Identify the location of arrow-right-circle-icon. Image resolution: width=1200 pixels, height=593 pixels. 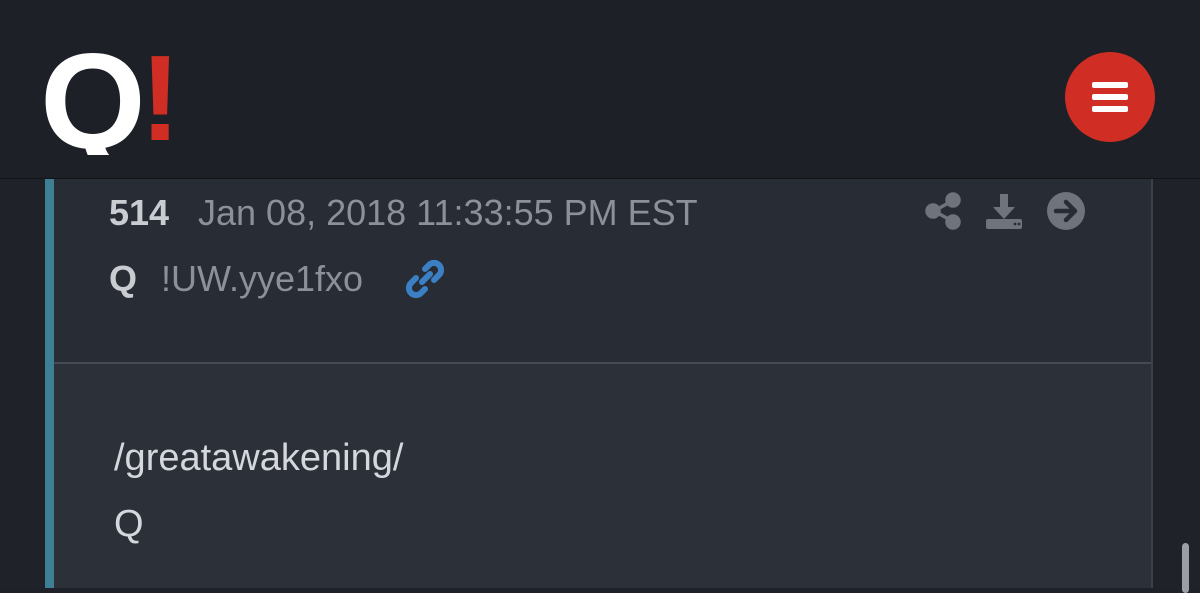
(1066, 211).